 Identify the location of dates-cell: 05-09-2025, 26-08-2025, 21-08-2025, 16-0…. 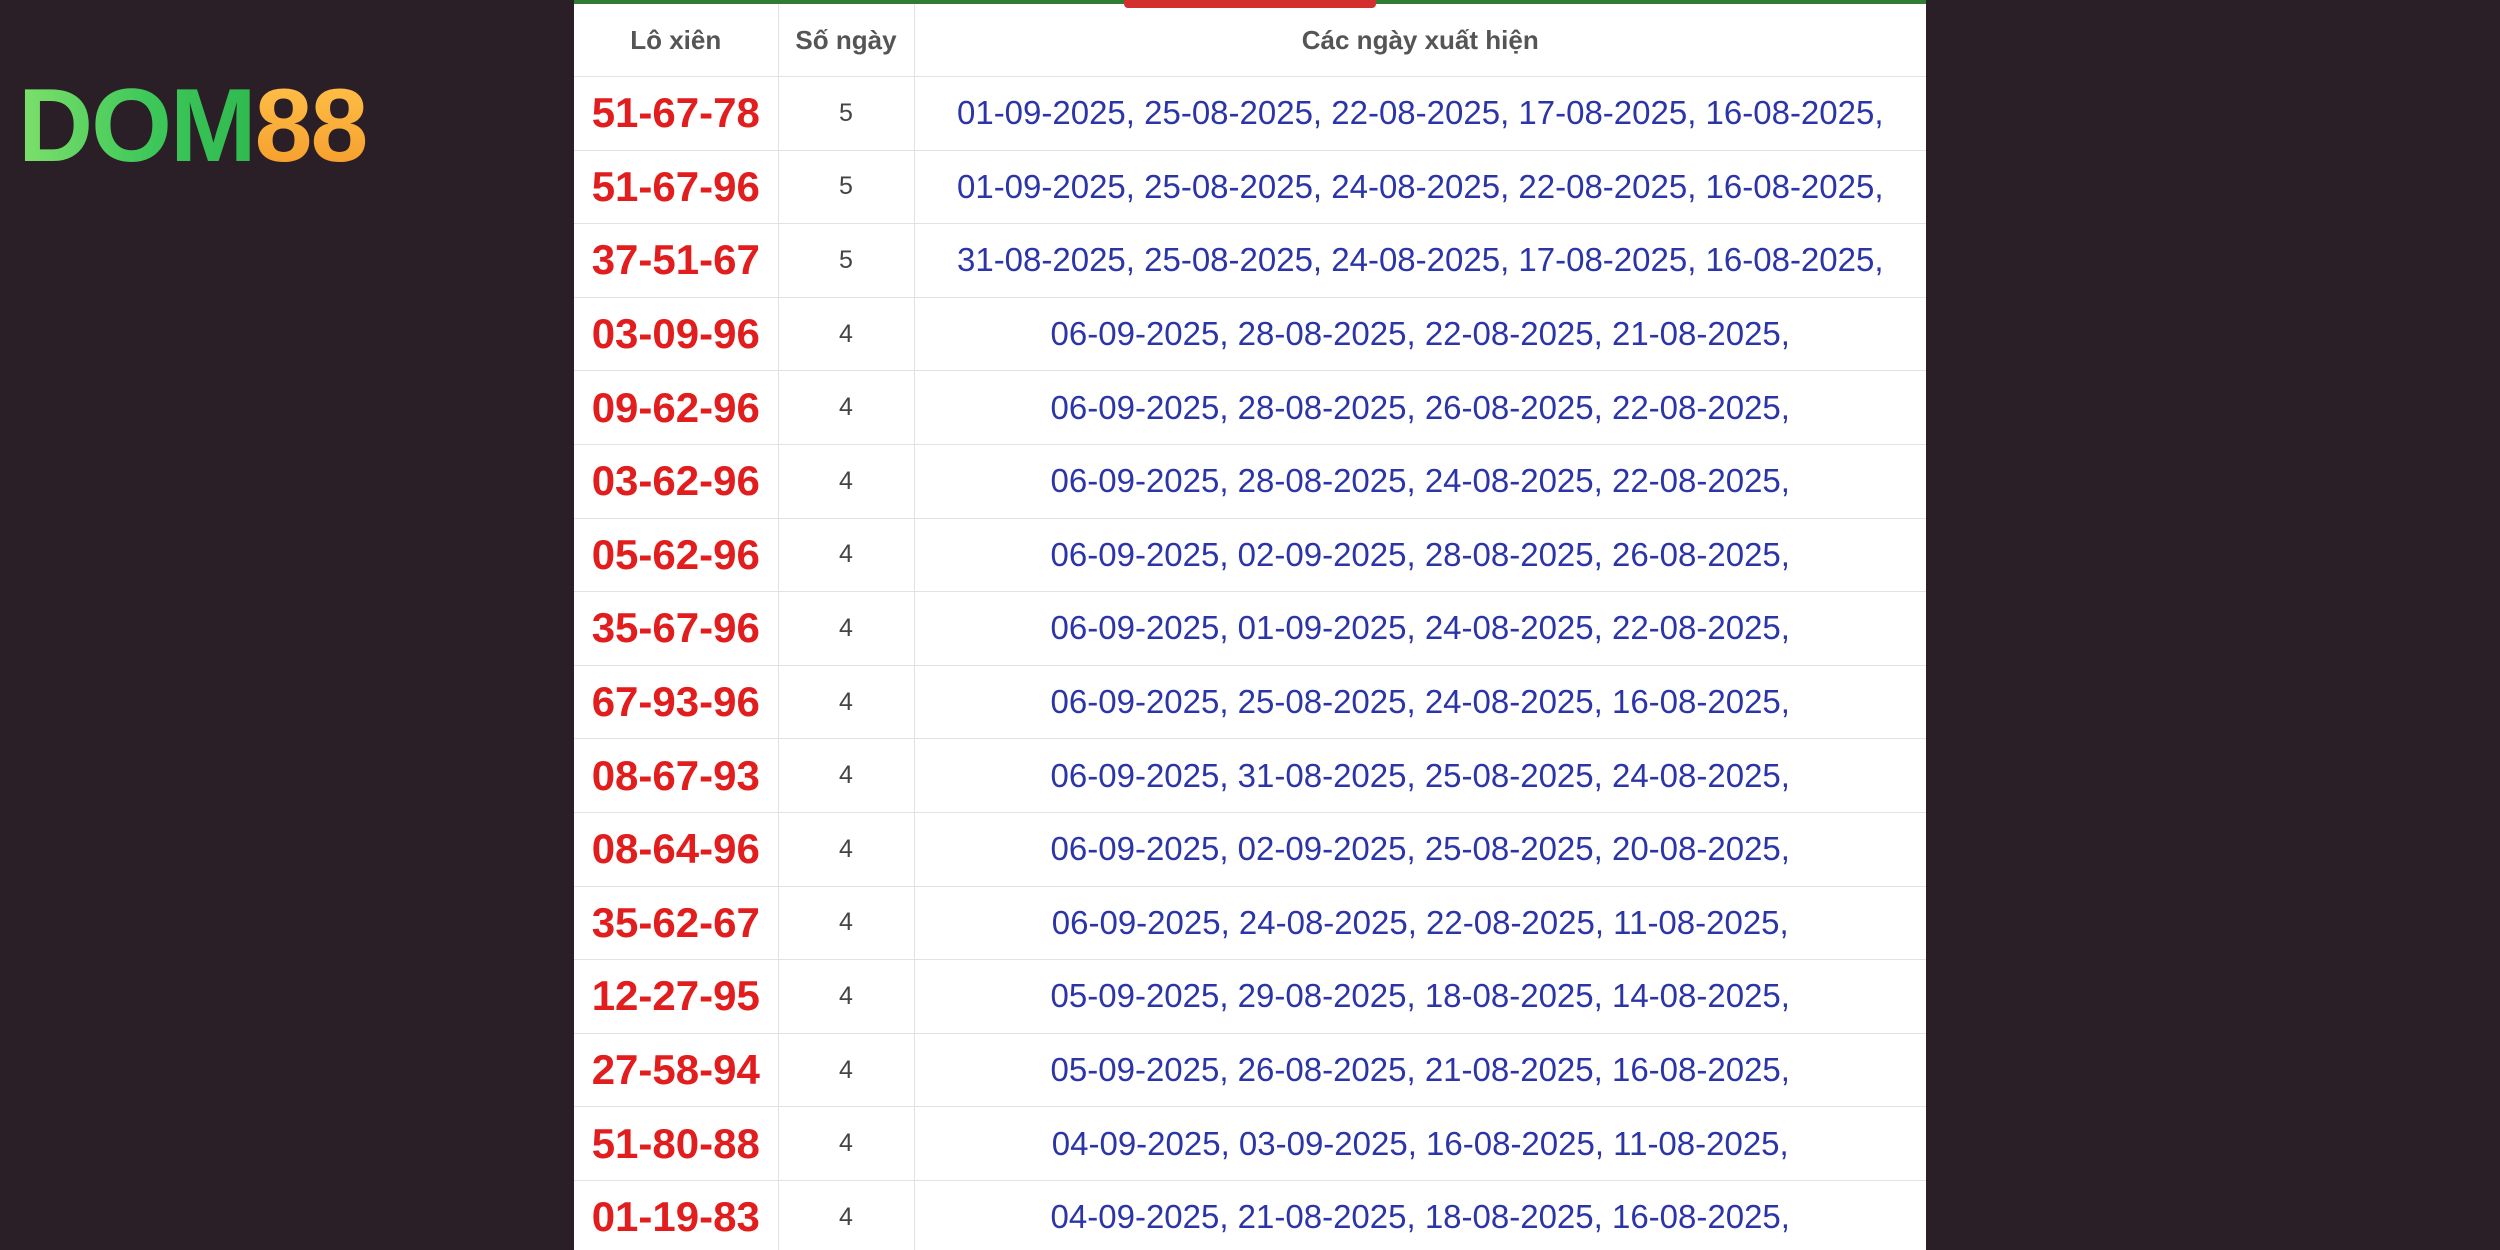
(1420, 1070).